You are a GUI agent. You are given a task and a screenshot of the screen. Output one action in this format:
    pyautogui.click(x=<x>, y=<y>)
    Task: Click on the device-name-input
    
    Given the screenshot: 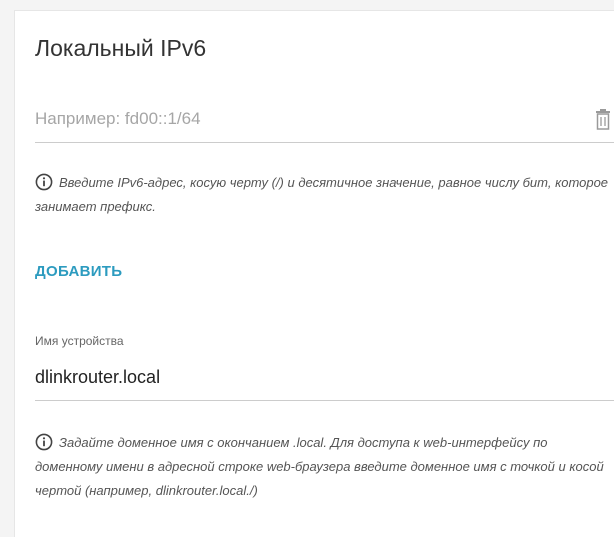 What is the action you would take?
    pyautogui.click(x=315, y=377)
    